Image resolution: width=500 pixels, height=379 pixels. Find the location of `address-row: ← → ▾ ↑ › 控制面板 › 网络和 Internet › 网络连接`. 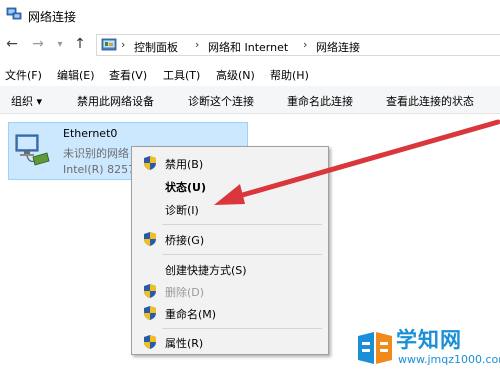

address-row: ← → ▾ ↑ › 控制面板 › 网络和 Internet › 网络连接 is located at coordinates (250, 45).